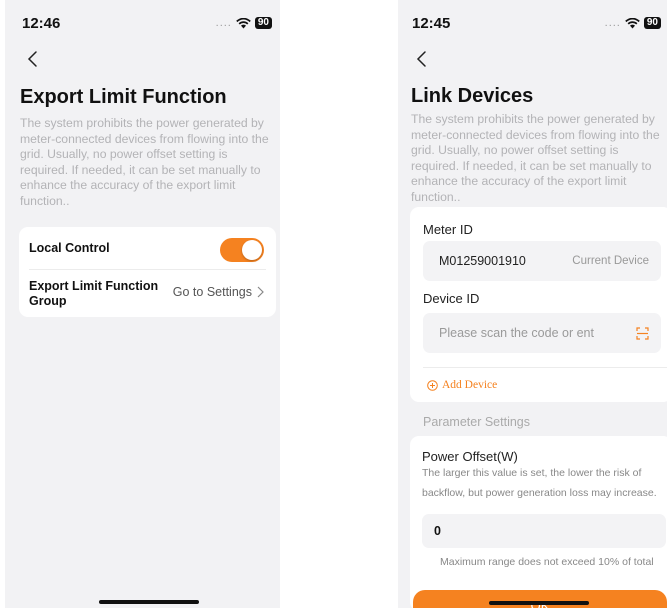 The width and height of the screenshot is (667, 608). I want to click on status-time: 12:45, so click(431, 23).